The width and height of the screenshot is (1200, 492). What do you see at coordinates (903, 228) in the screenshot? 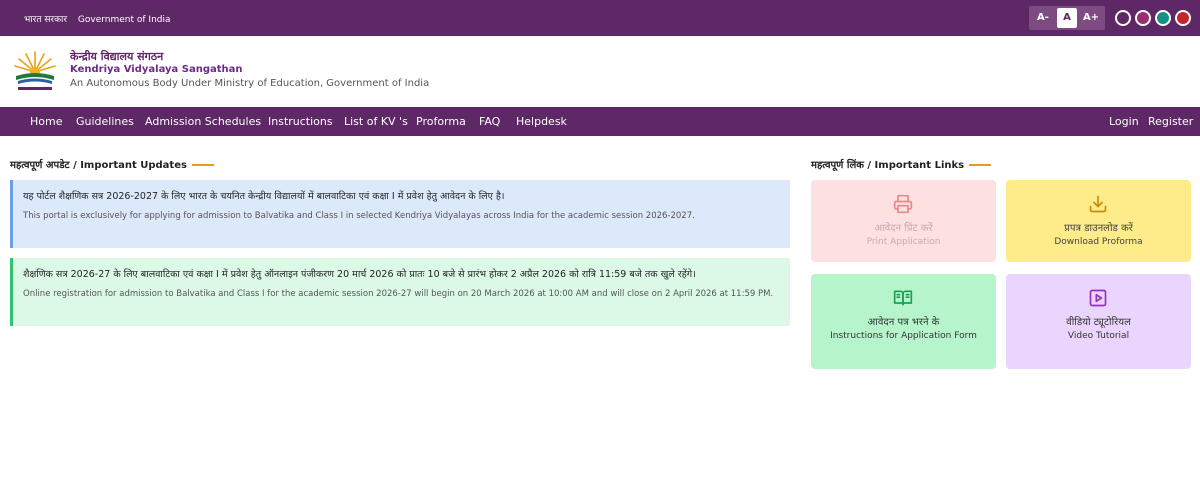
I see `card-label-hindi: आवेदन प्रिंट करें` at bounding box center [903, 228].